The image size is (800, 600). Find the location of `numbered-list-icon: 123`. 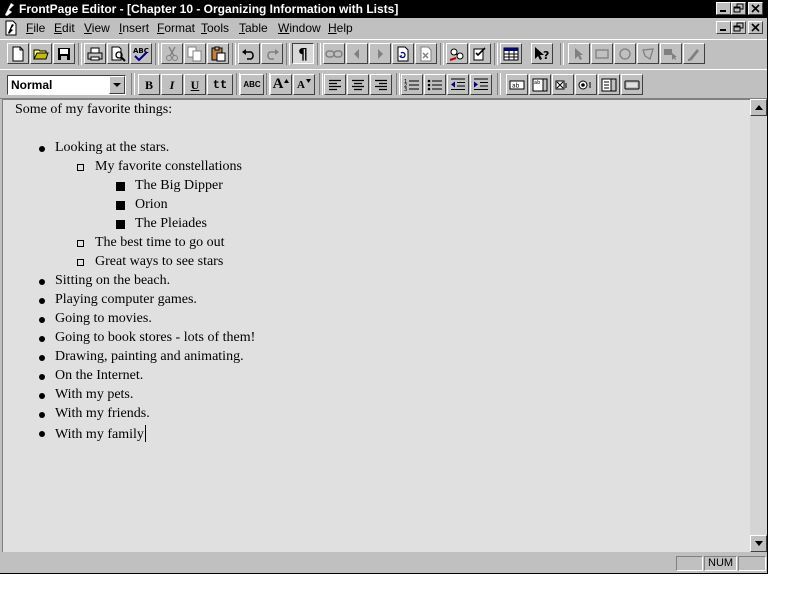

numbered-list-icon: 123 is located at coordinates (411, 85).